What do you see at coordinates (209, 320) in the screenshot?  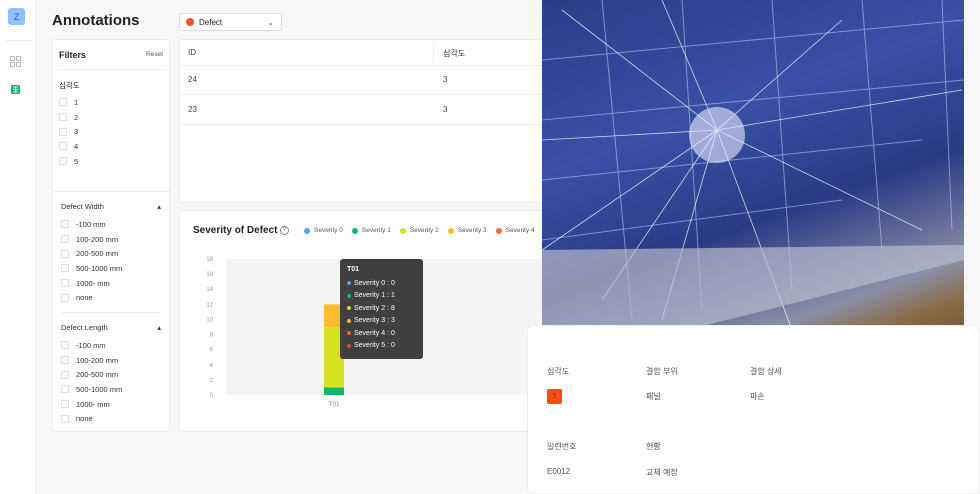 I see `y-tick-label: 10` at bounding box center [209, 320].